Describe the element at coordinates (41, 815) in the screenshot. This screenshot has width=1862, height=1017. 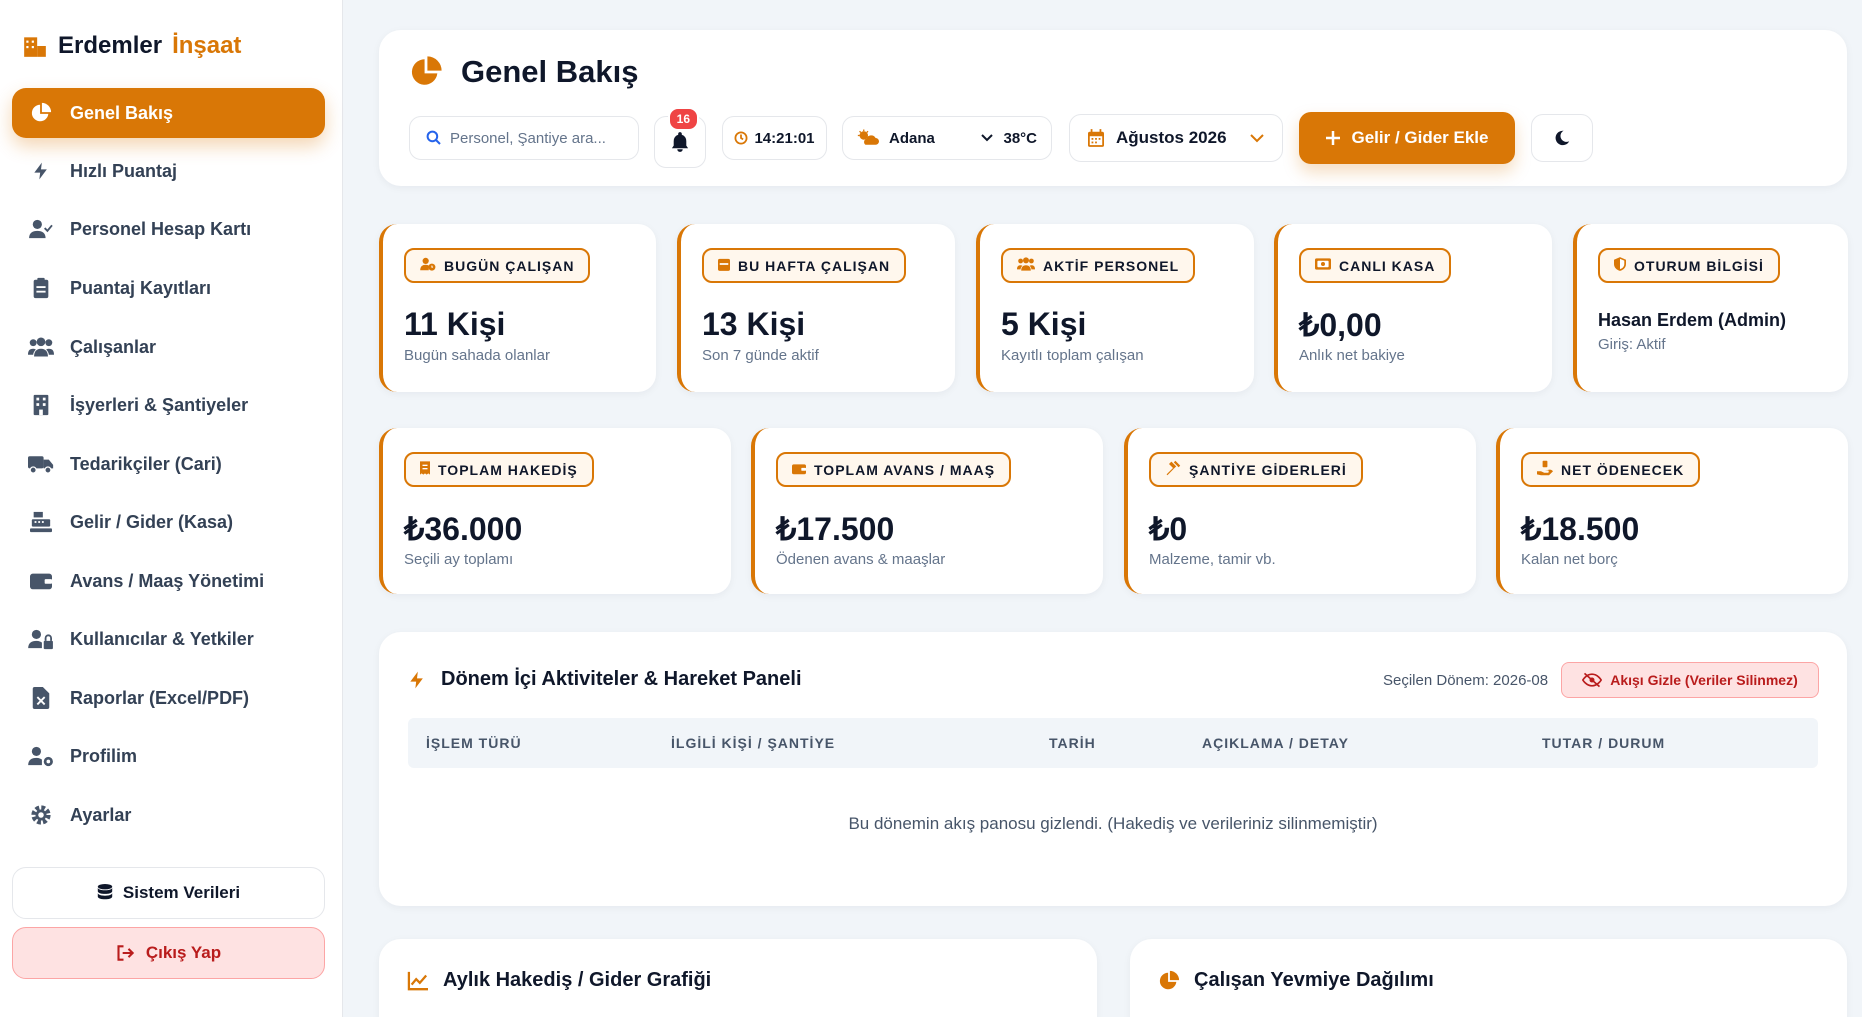
I see `gear-icon` at that location.